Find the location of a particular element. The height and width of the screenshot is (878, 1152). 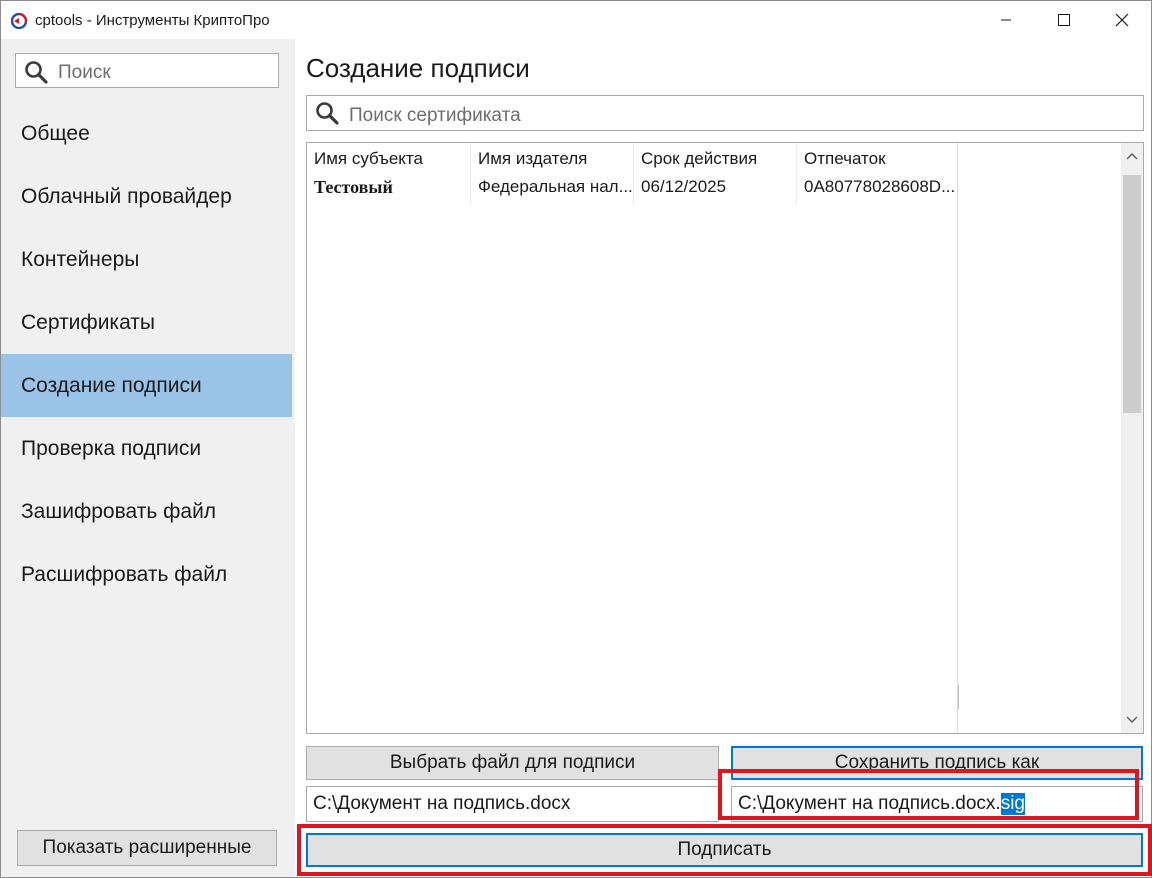

column-header-thumbprint: Отпечаток is located at coordinates (877, 159).